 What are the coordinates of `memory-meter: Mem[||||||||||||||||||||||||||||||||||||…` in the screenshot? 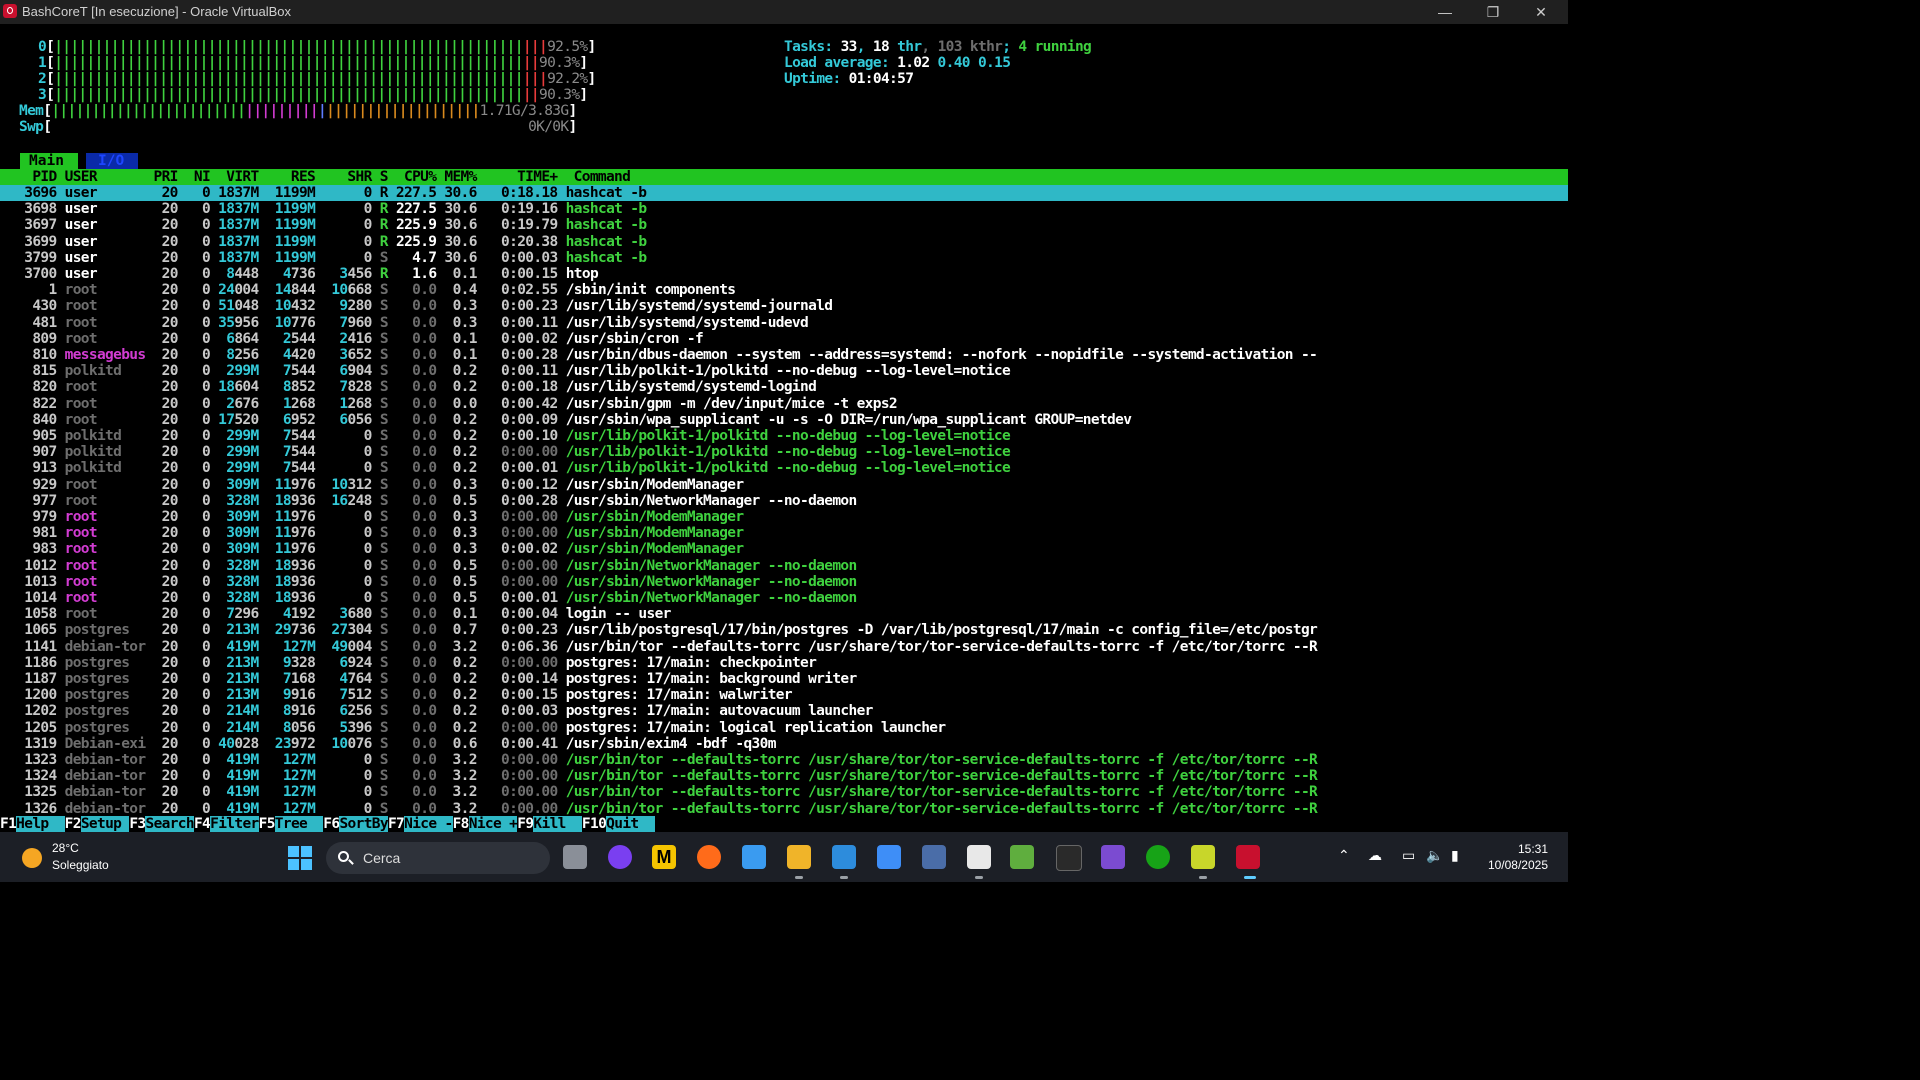 It's located at (298, 111).